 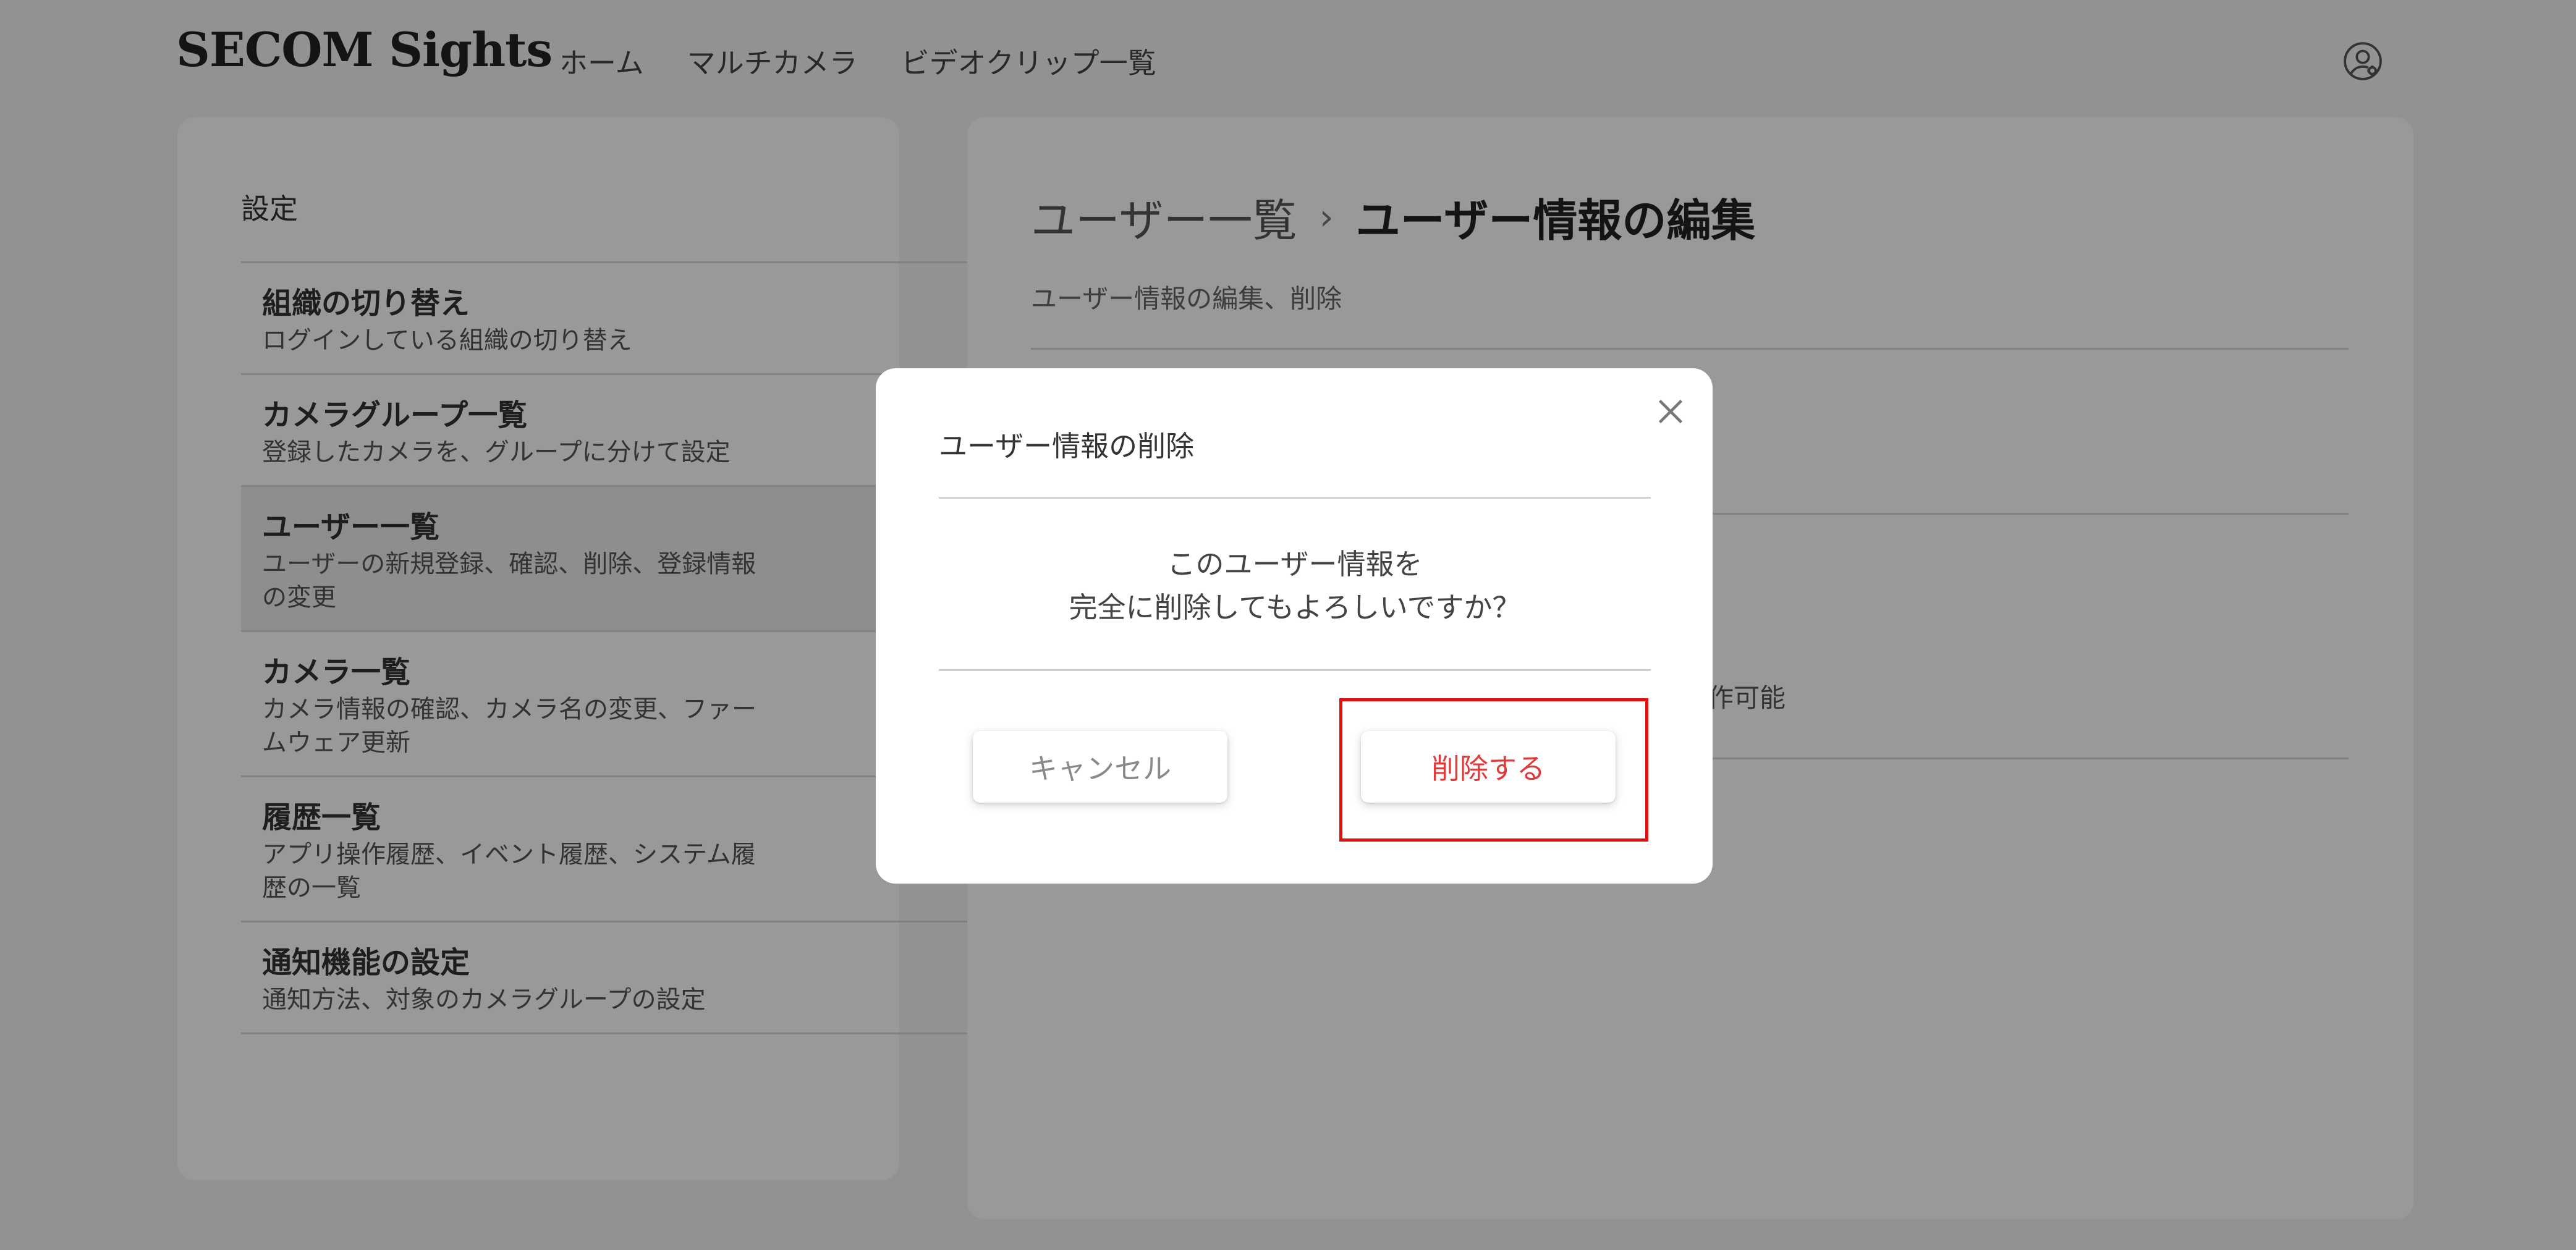 What do you see at coordinates (1100, 767) in the screenshot?
I see `cancel-button: キャンセル` at bounding box center [1100, 767].